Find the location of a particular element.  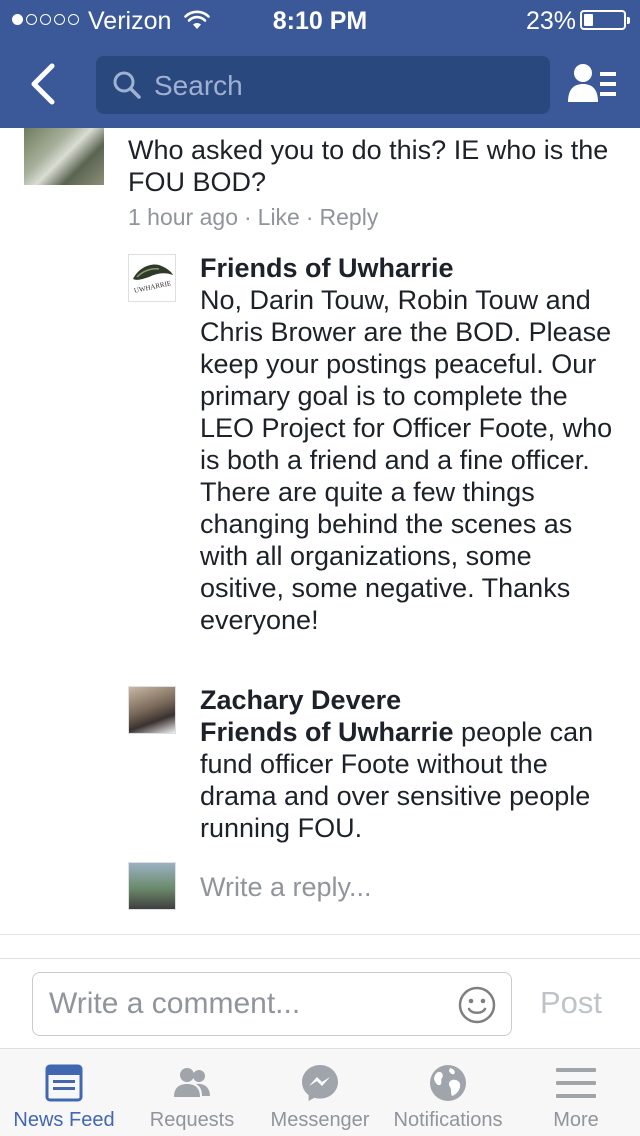

search-placeholder: Search is located at coordinates (198, 85).